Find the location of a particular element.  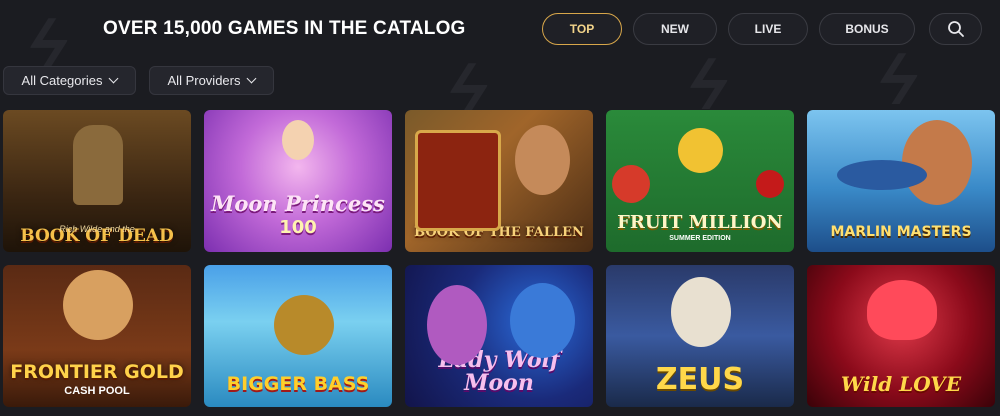

game-title: FRUIT MILLION is located at coordinates (700, 223).